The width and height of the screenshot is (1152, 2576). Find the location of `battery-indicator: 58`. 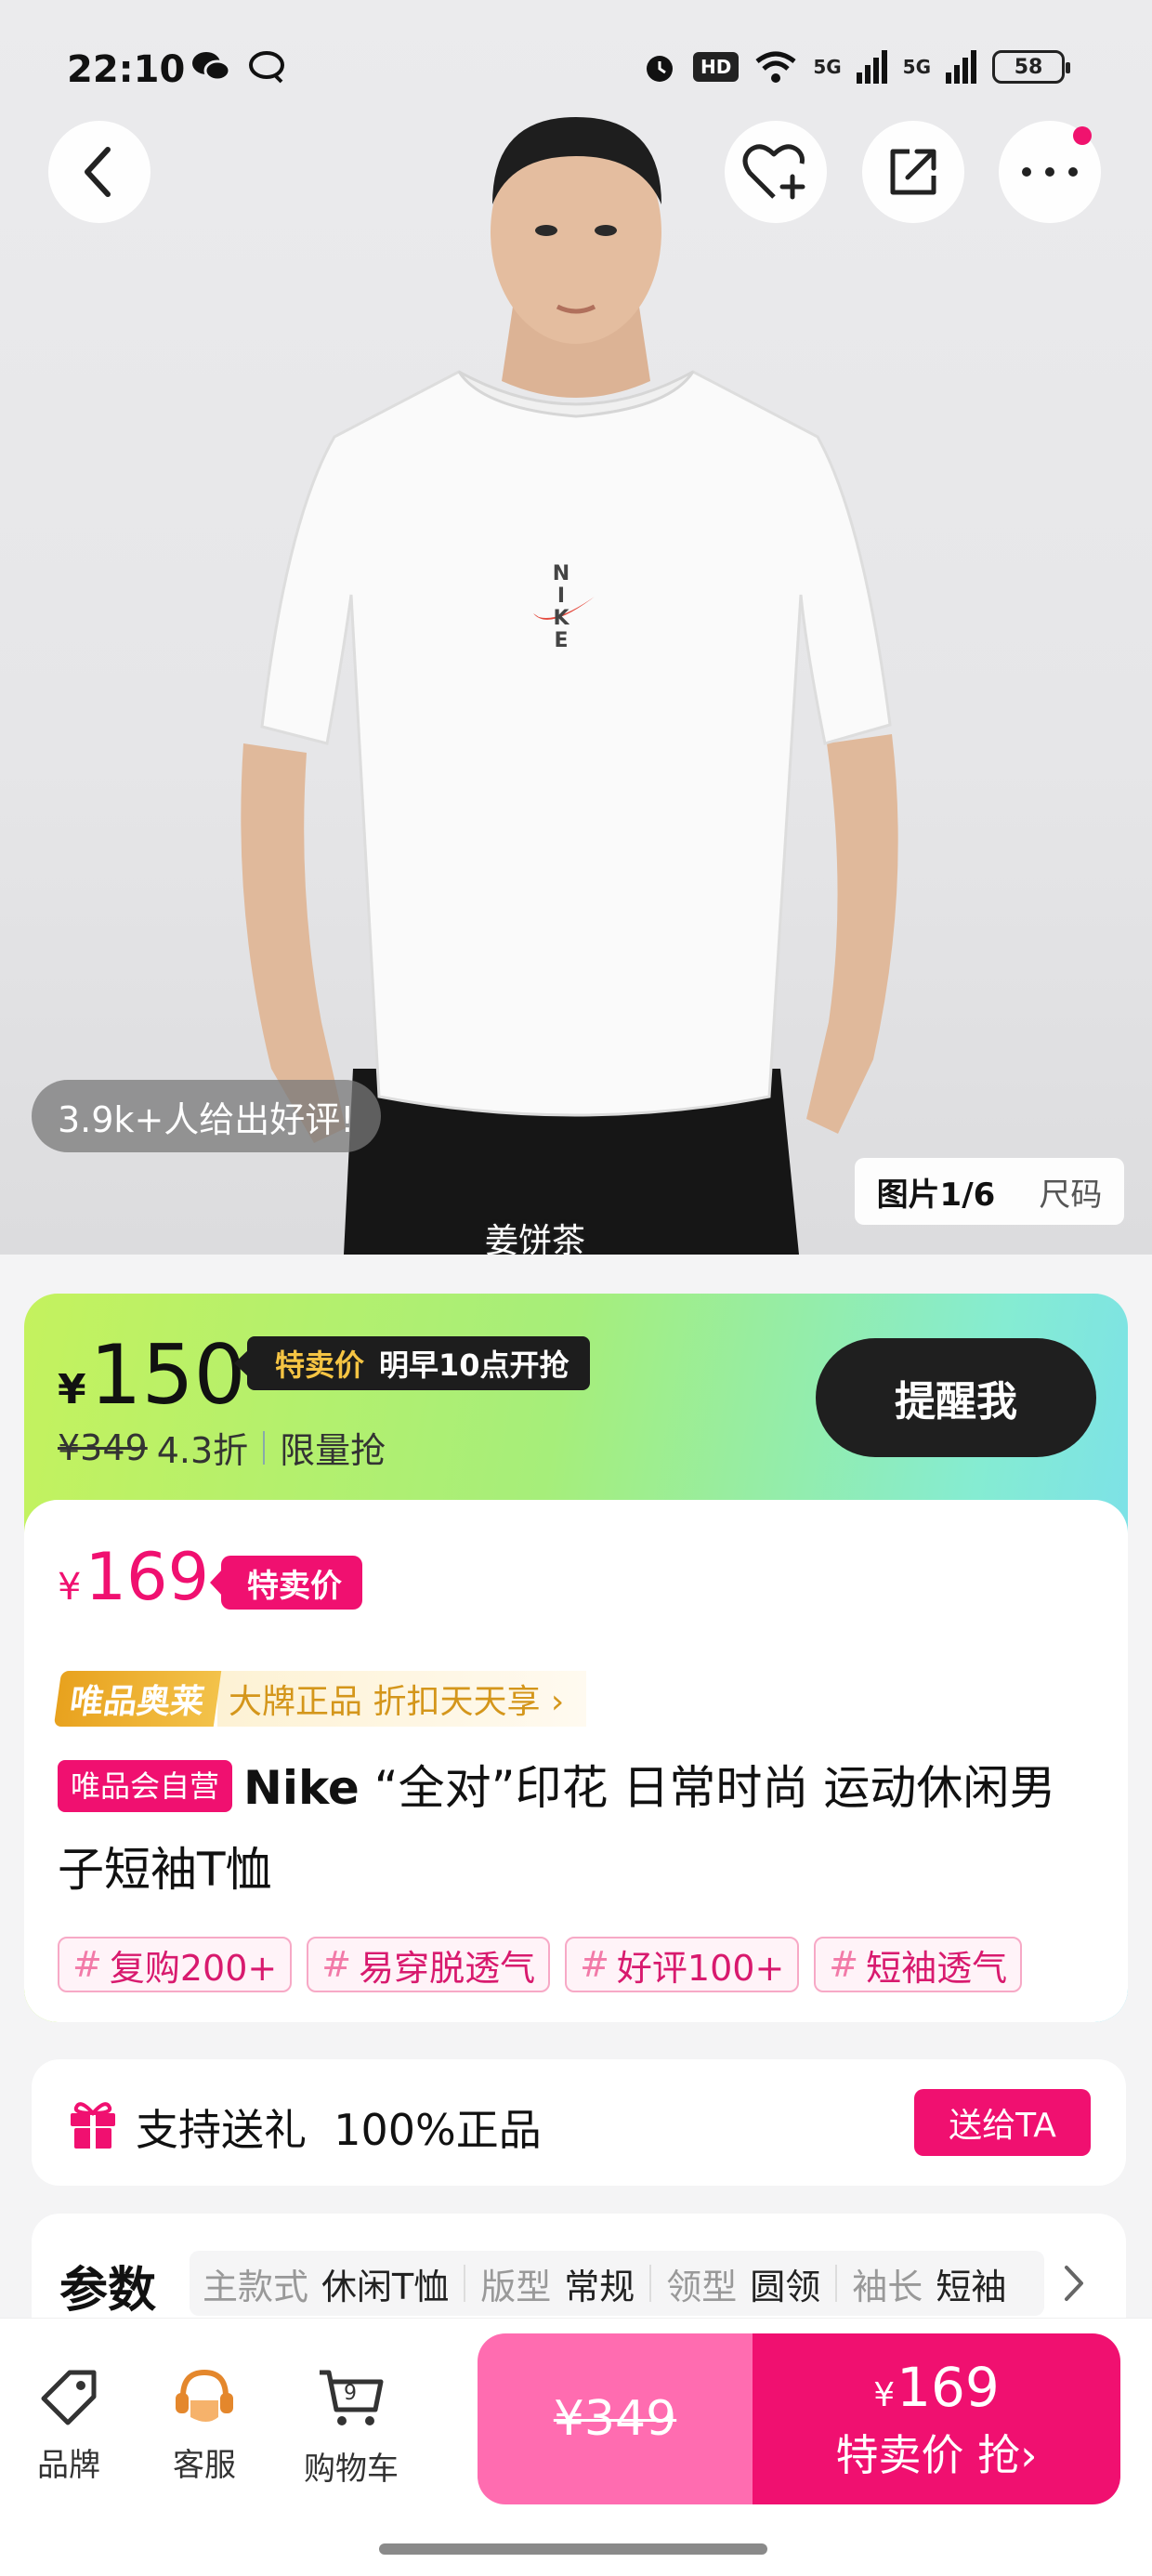

battery-indicator: 58 is located at coordinates (1031, 67).